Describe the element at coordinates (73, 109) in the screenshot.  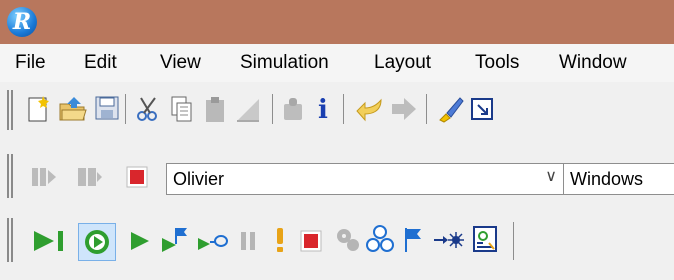
I see `open-folder-icon` at that location.